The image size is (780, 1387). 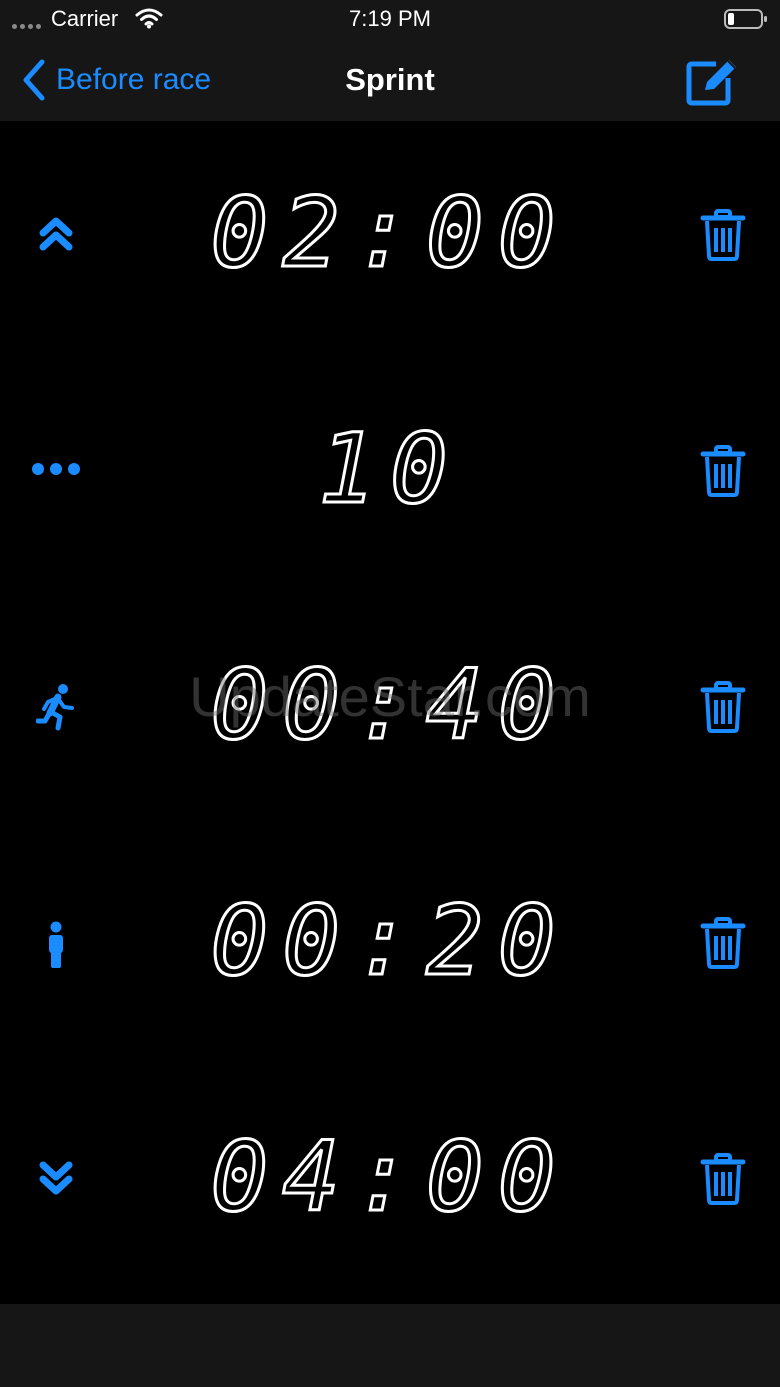 I want to click on page-title: Sprint, so click(x=390, y=79).